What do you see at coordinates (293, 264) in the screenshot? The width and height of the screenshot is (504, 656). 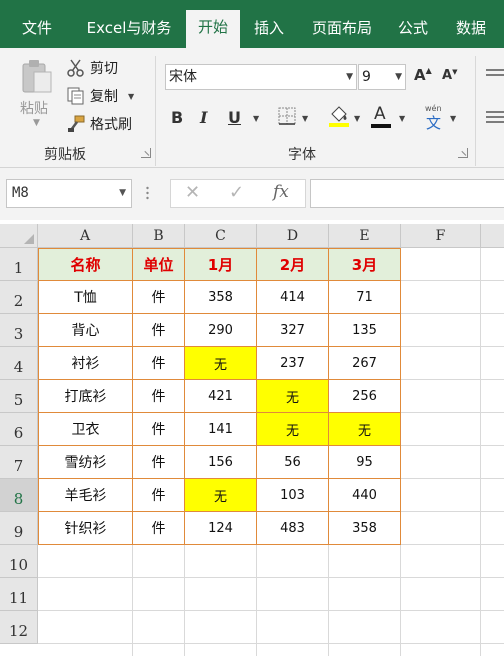 I see `table-header-cell: 2月` at bounding box center [293, 264].